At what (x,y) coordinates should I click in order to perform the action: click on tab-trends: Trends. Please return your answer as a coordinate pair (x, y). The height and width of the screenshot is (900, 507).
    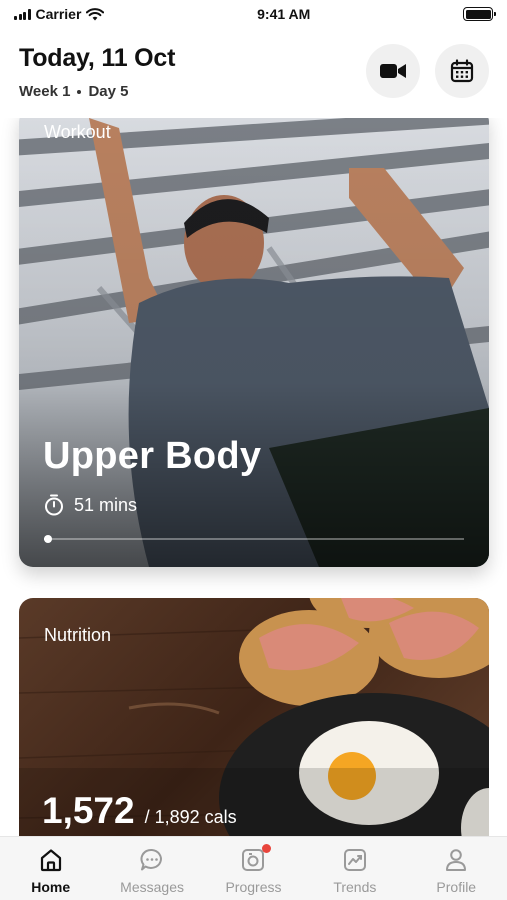
    Looking at the image, I should click on (355, 871).